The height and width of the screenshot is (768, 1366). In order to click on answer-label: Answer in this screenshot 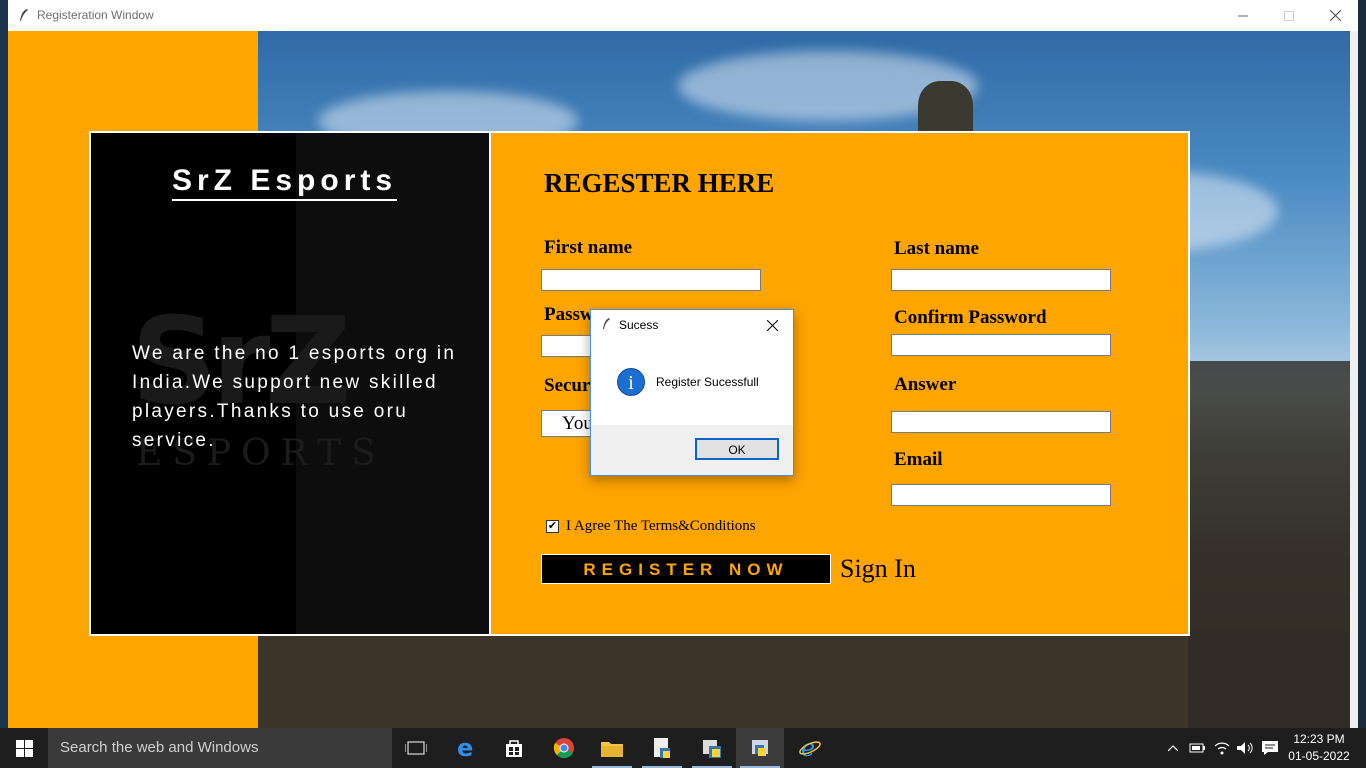, I will do `click(925, 384)`.